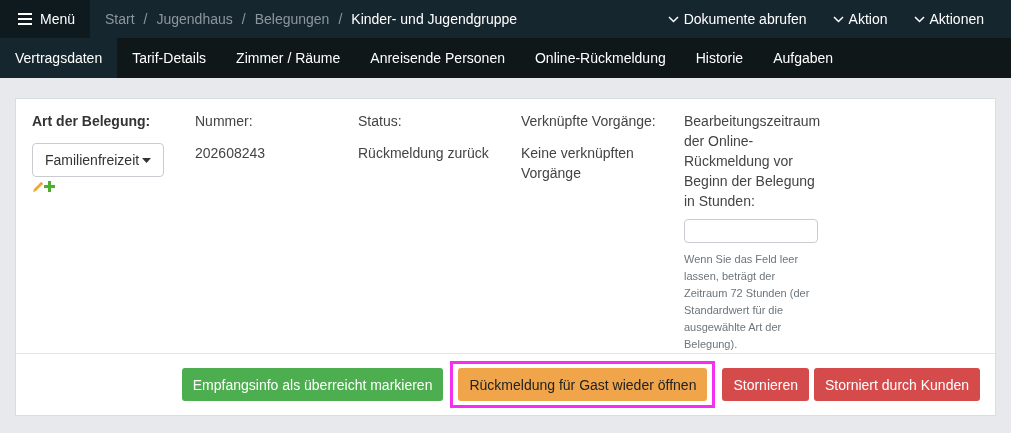 The height and width of the screenshot is (433, 1011). I want to click on field-value: 202608243, so click(231, 153).